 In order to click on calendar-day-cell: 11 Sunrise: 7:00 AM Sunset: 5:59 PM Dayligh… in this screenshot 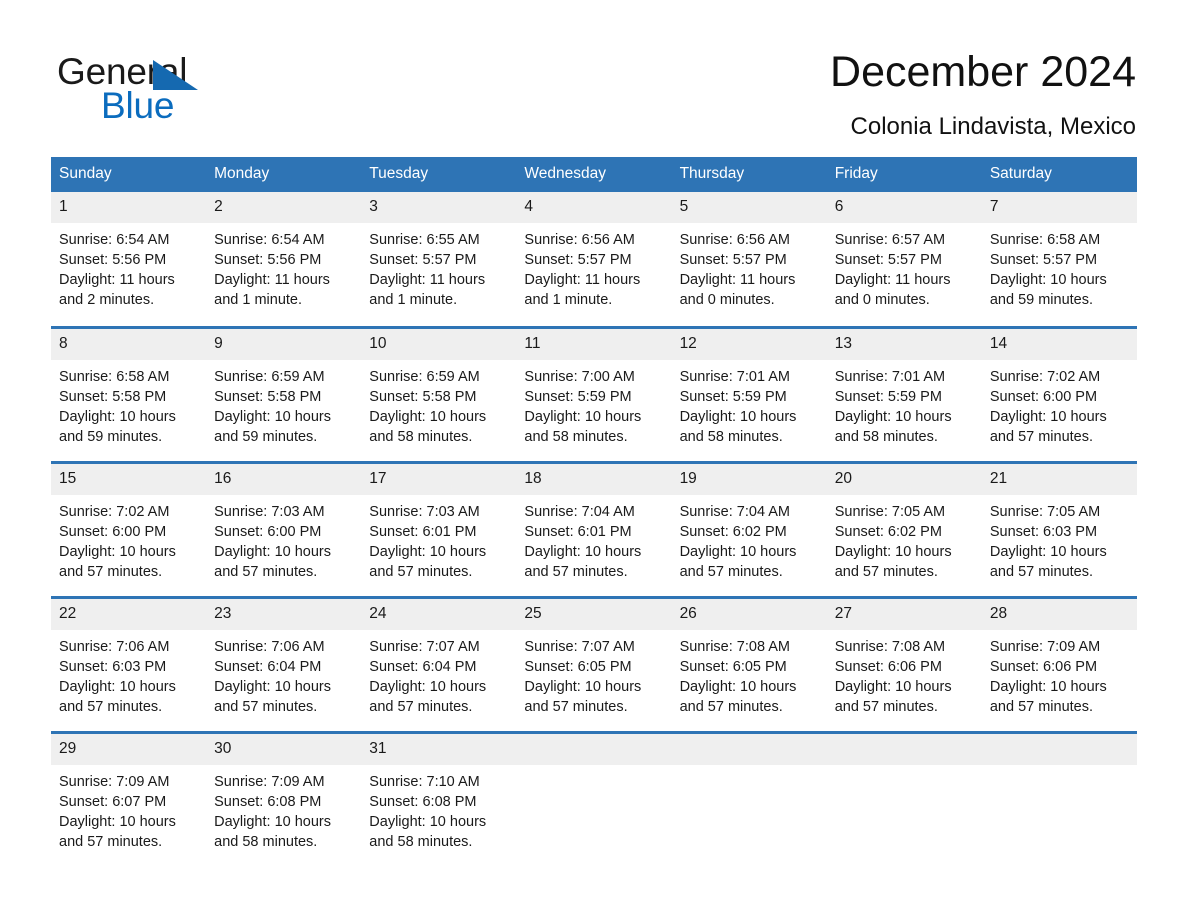, I will do `click(594, 393)`.